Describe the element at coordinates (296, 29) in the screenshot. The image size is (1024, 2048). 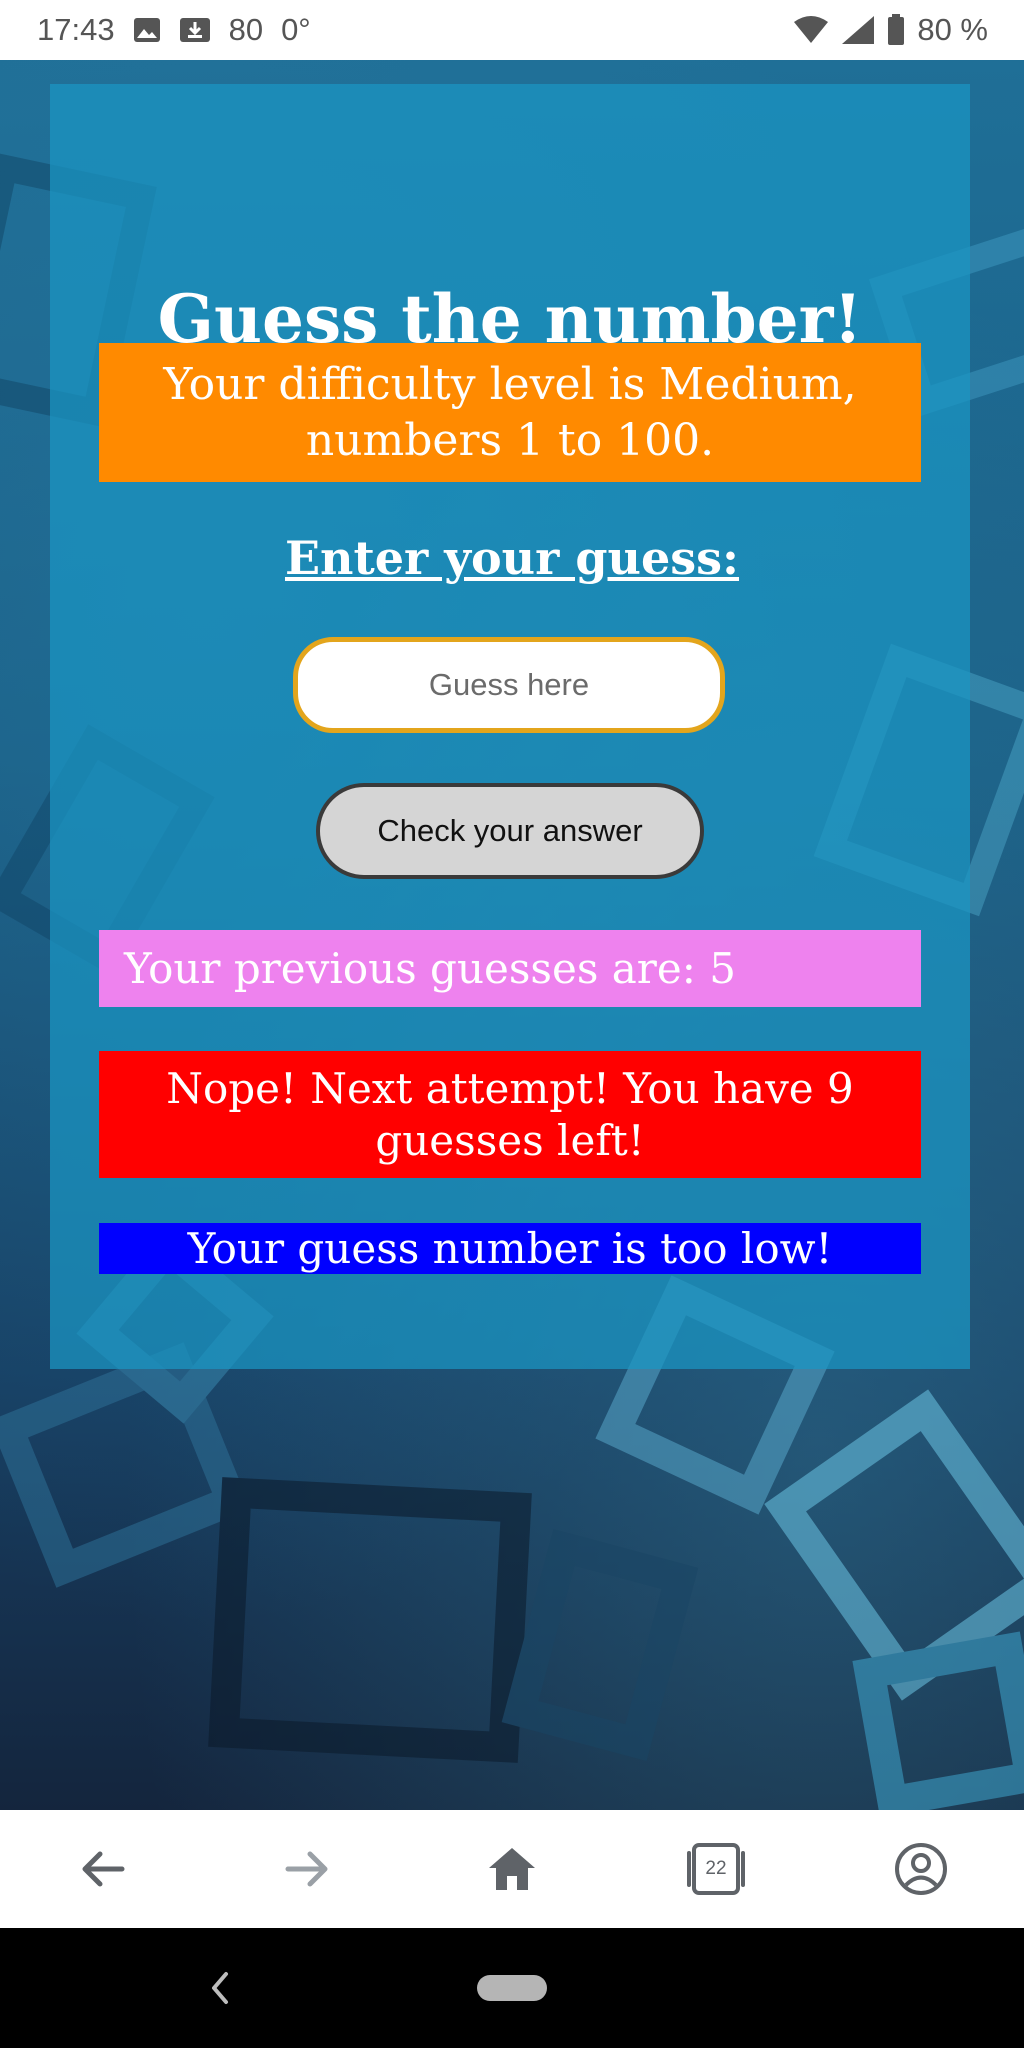
I see `temperature: 0°` at that location.